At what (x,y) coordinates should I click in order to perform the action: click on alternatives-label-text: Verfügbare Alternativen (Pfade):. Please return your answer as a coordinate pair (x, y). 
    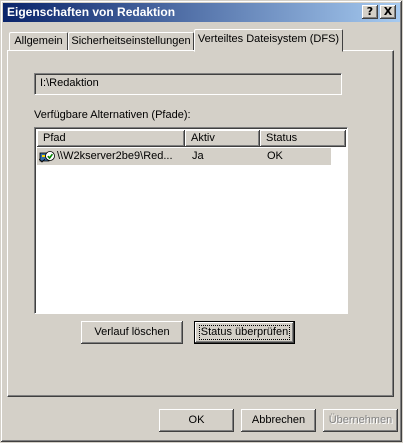
    Looking at the image, I should click on (112, 115).